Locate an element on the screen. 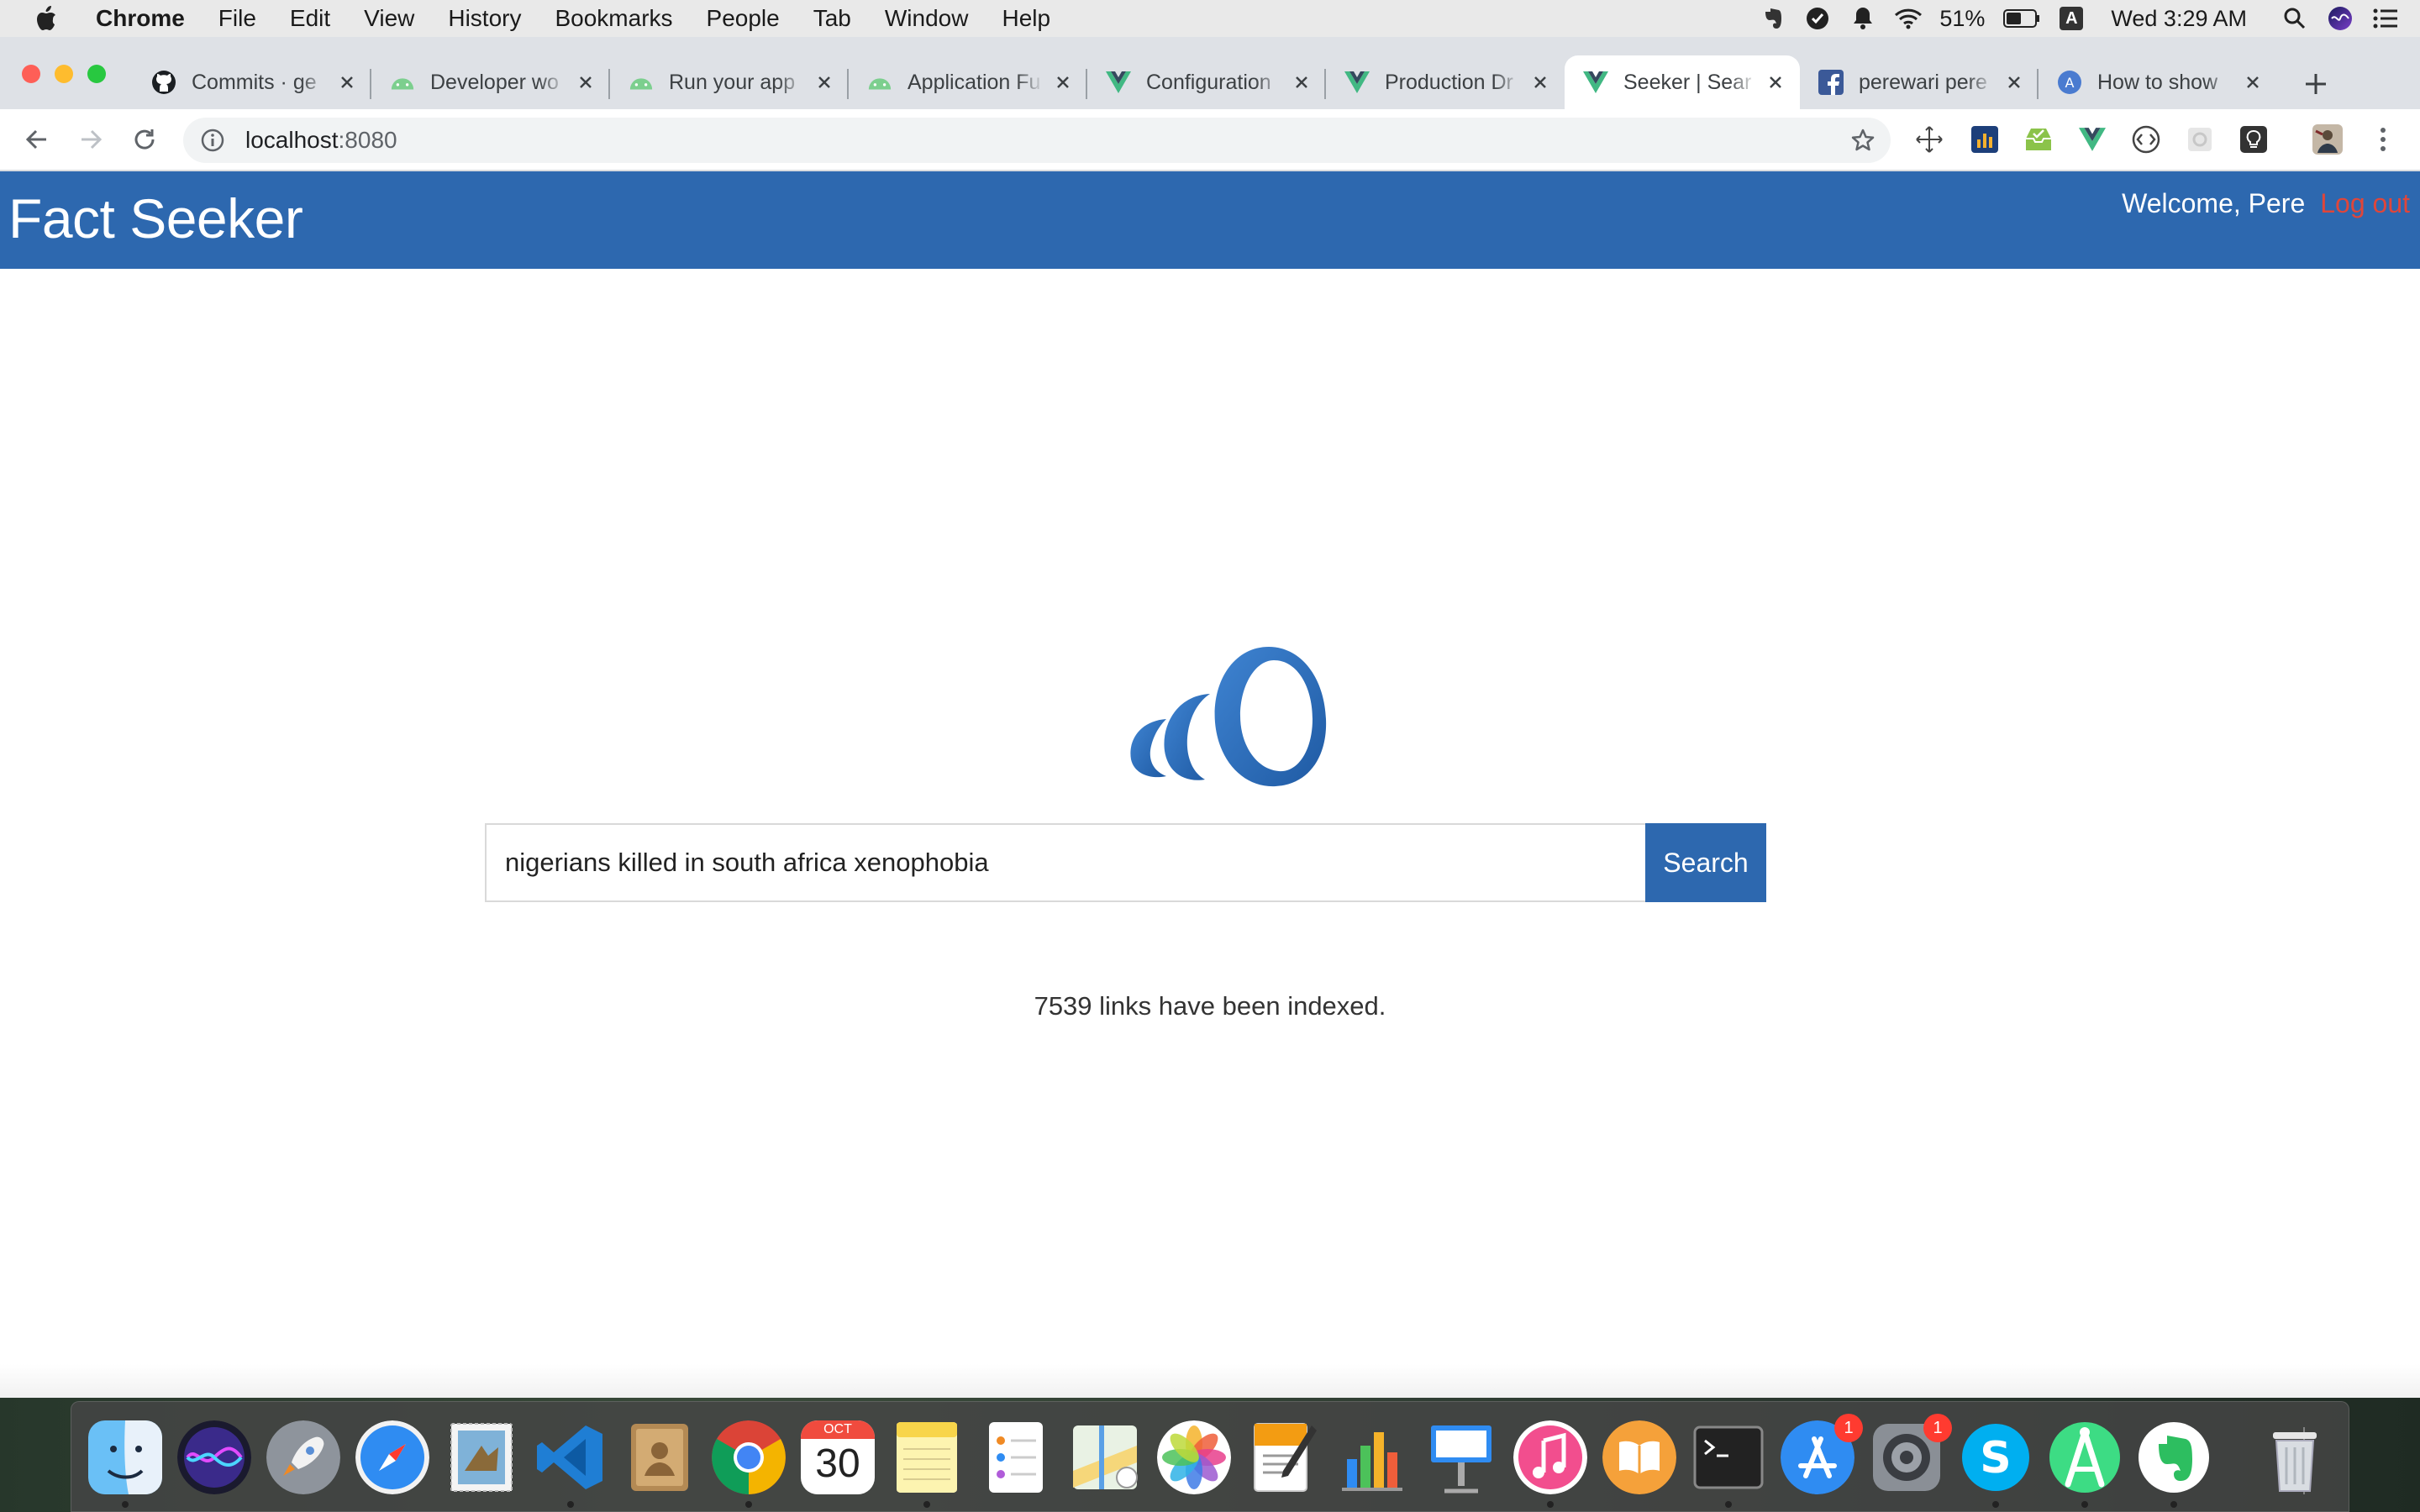  facebook-icon is located at coordinates (1831, 82).